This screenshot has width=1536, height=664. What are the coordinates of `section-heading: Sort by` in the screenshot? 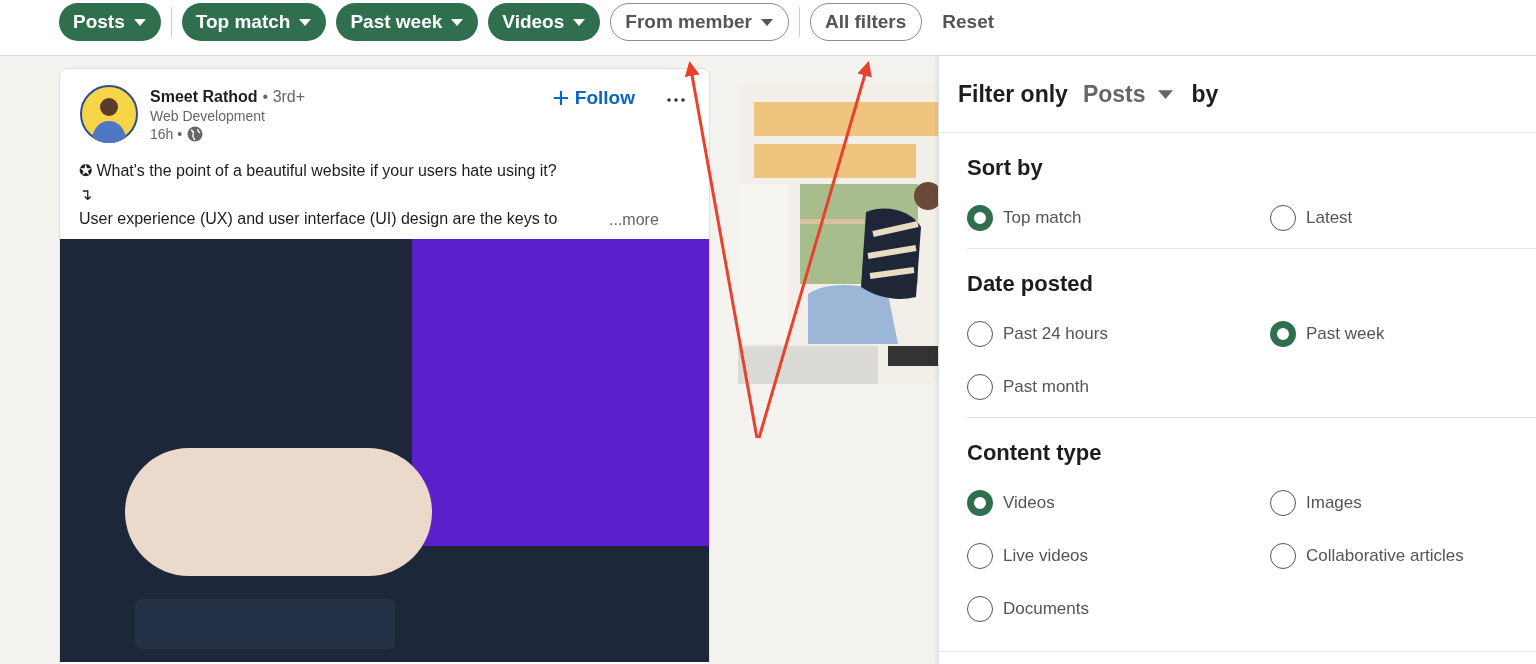 It's located at (1005, 168).